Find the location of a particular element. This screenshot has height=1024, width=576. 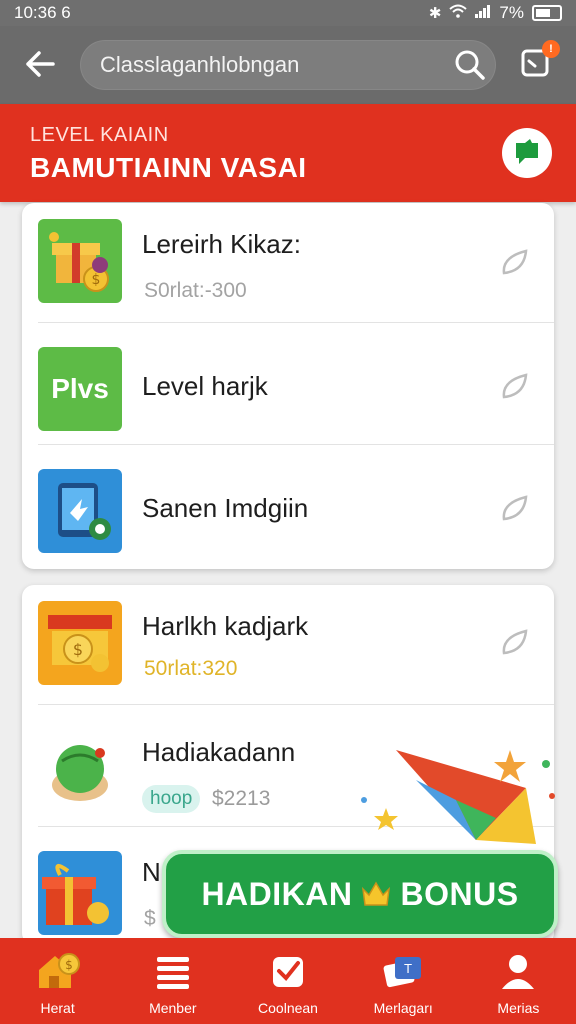

item-title: Lereirh Kikaz: is located at coordinates (221, 244).